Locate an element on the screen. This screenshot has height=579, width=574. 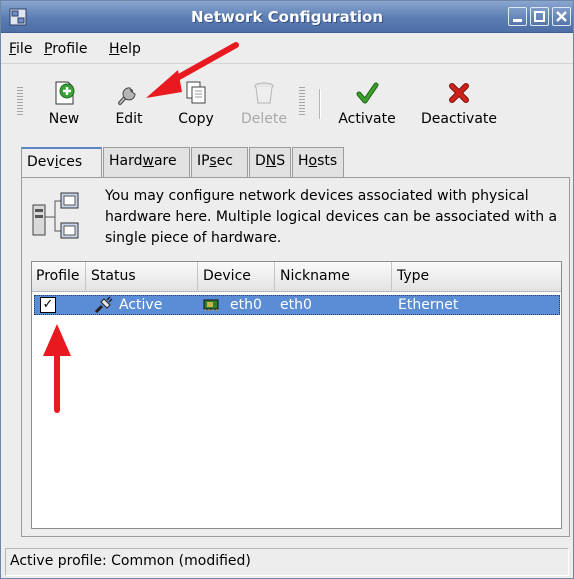
tab-hosts-pre: H is located at coordinates (303, 161).